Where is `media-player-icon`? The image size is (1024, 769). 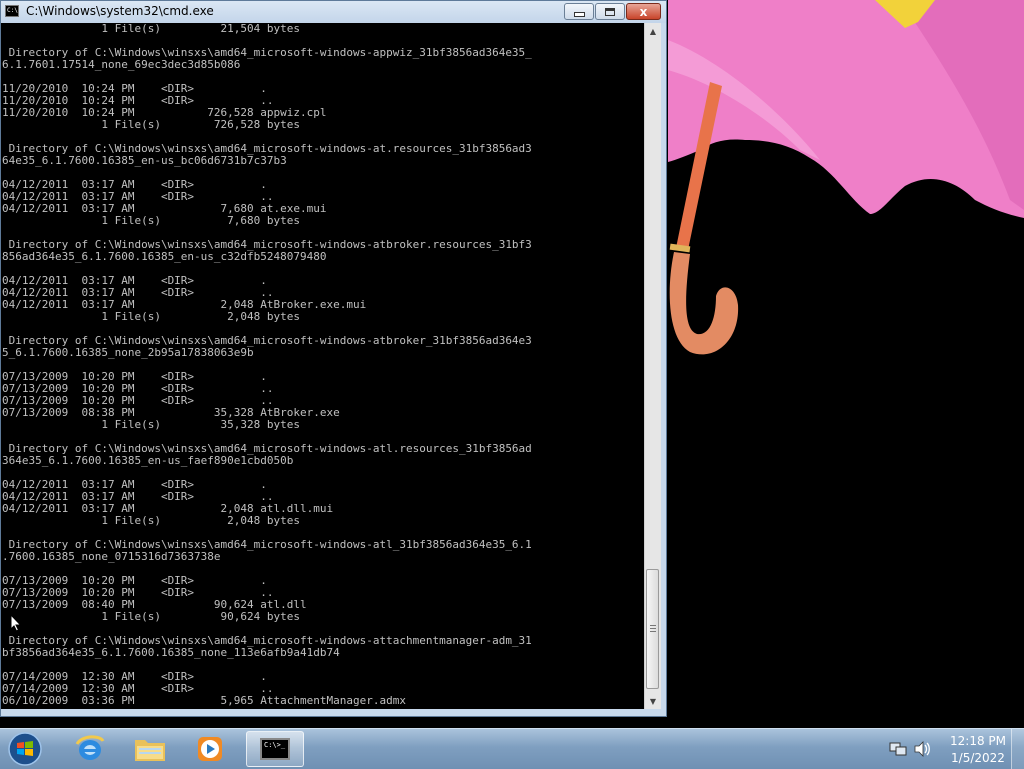
media-player-icon is located at coordinates (210, 749).